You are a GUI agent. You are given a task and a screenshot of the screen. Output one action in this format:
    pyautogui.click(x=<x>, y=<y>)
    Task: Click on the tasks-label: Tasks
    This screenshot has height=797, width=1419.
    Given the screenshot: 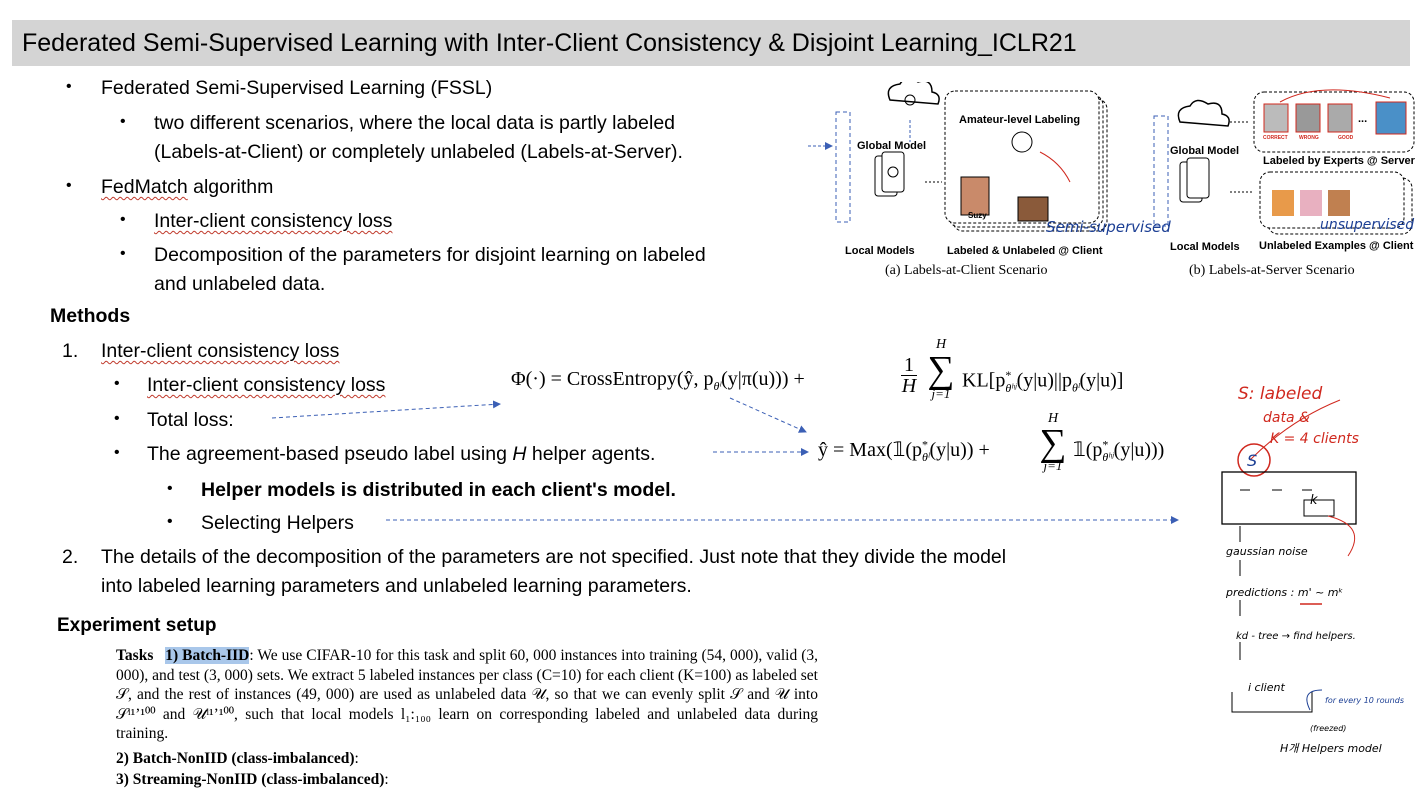 What is the action you would take?
    pyautogui.click(x=135, y=655)
    